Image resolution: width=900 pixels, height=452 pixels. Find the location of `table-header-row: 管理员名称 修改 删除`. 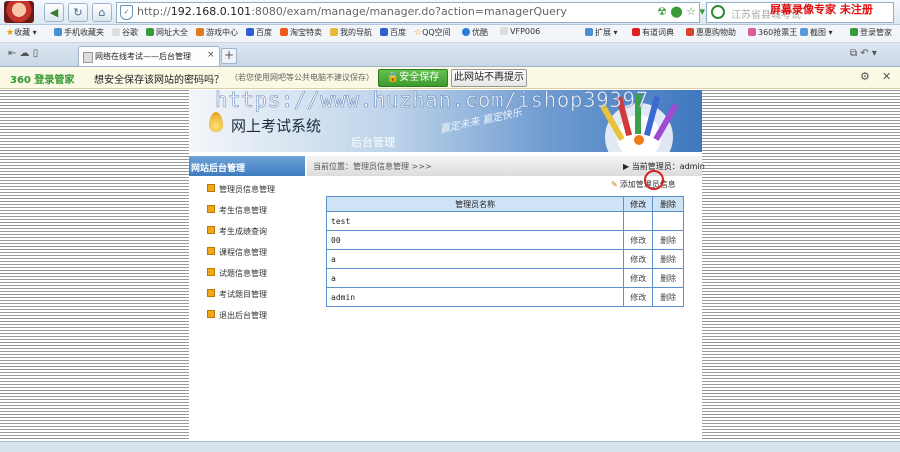

table-header-row: 管理员名称 修改 删除 is located at coordinates (504, 204).